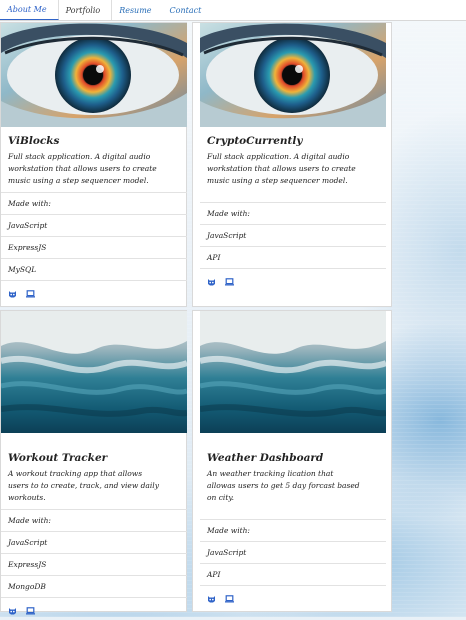 This screenshot has width=466, height=620. What do you see at coordinates (86, 10) in the screenshot?
I see `nav-portfolio: Portfolio` at bounding box center [86, 10].